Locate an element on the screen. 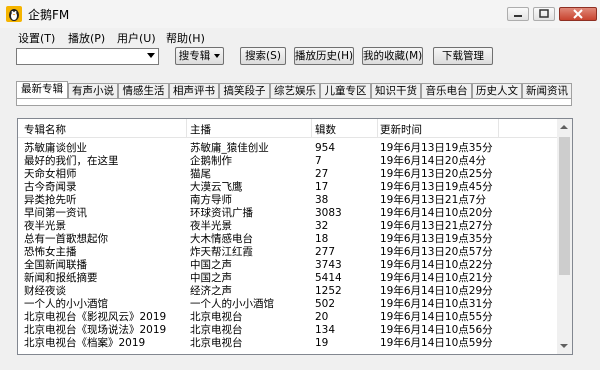 The height and width of the screenshot is (370, 600). update-time: 19年6月14日20点4分 is located at coordinates (433, 161).